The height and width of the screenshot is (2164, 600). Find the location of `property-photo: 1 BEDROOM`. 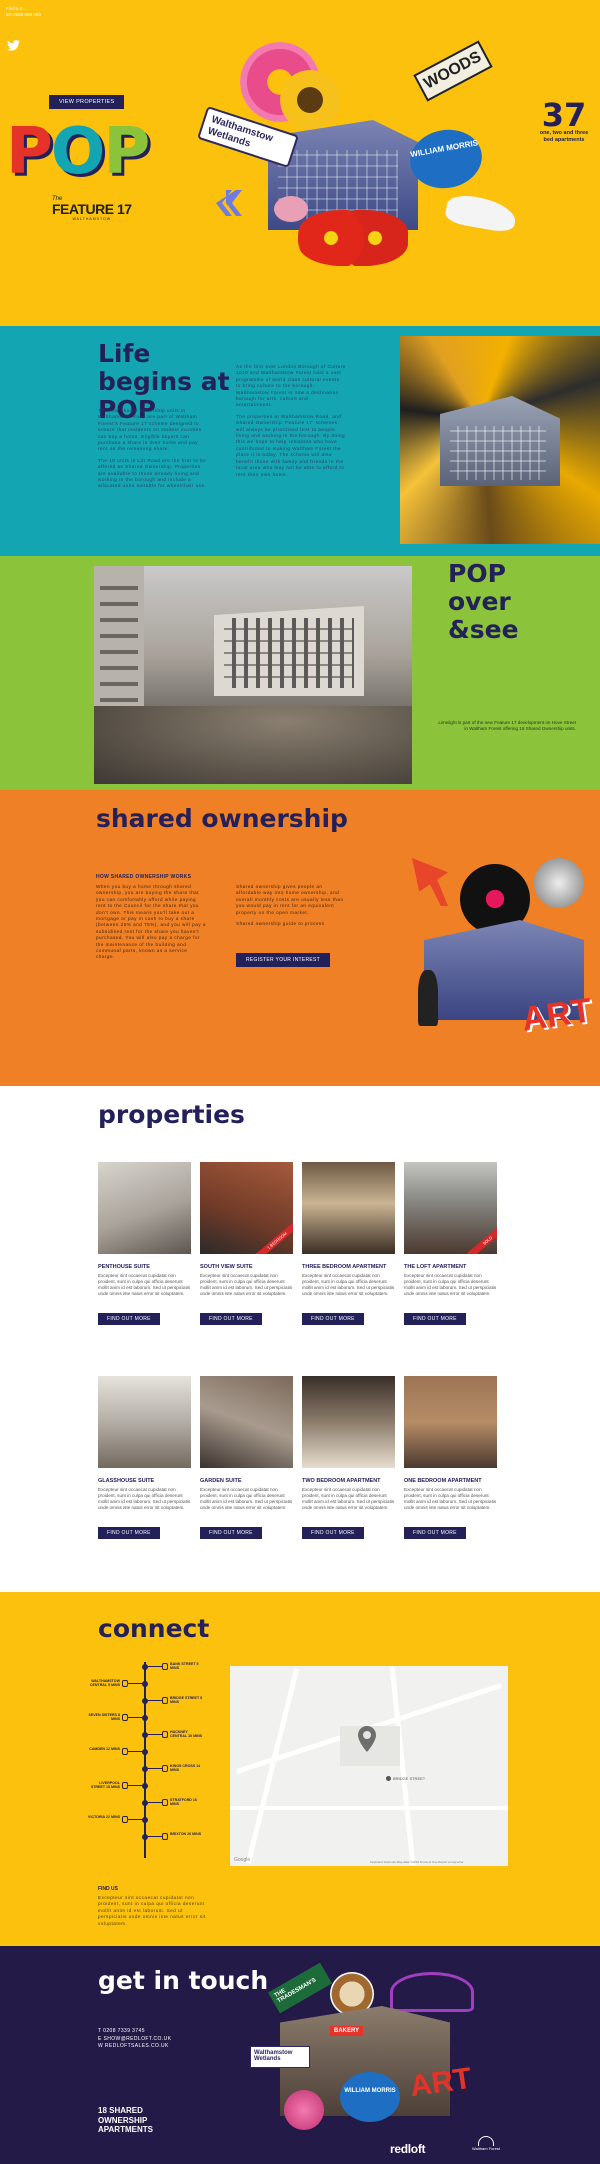

property-photo: 1 BEDROOM is located at coordinates (246, 1208).